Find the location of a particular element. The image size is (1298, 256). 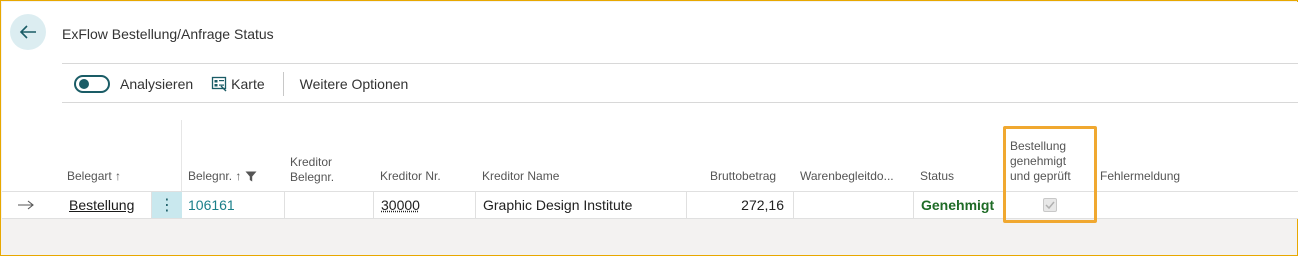

card-label: Karte is located at coordinates (248, 84).